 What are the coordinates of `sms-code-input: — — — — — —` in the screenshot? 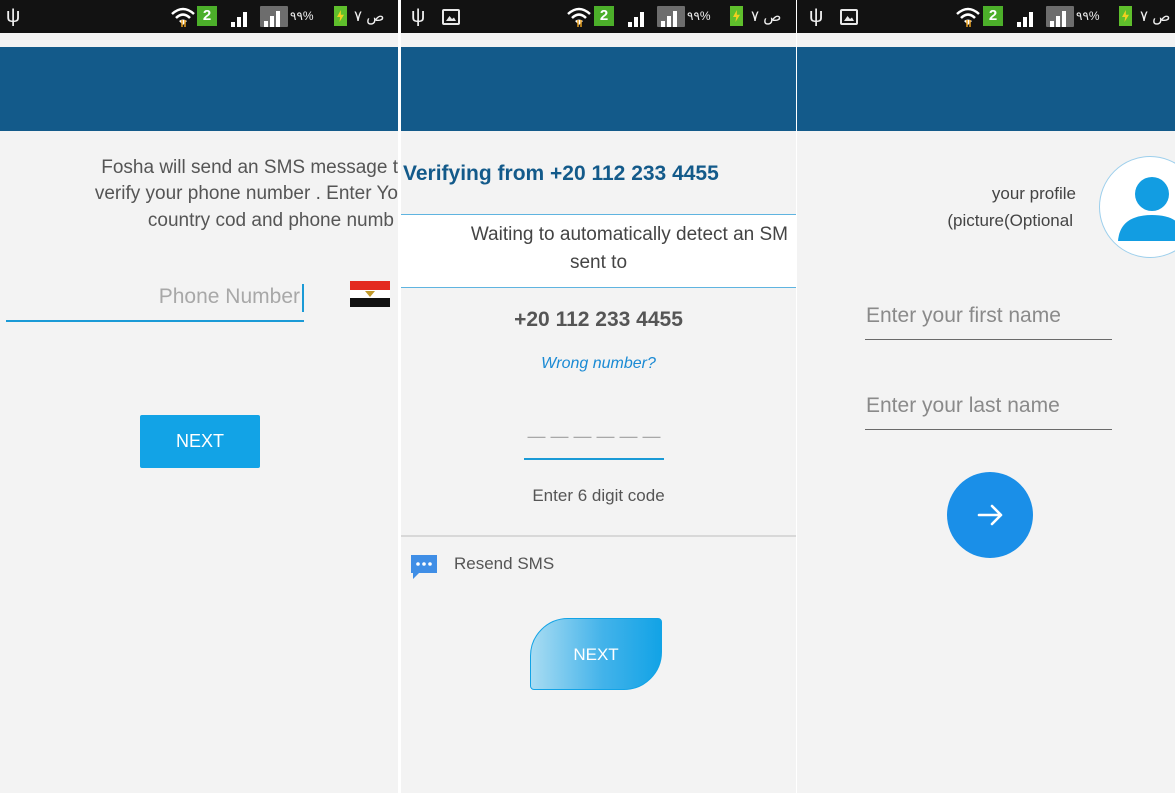 It's located at (594, 440).